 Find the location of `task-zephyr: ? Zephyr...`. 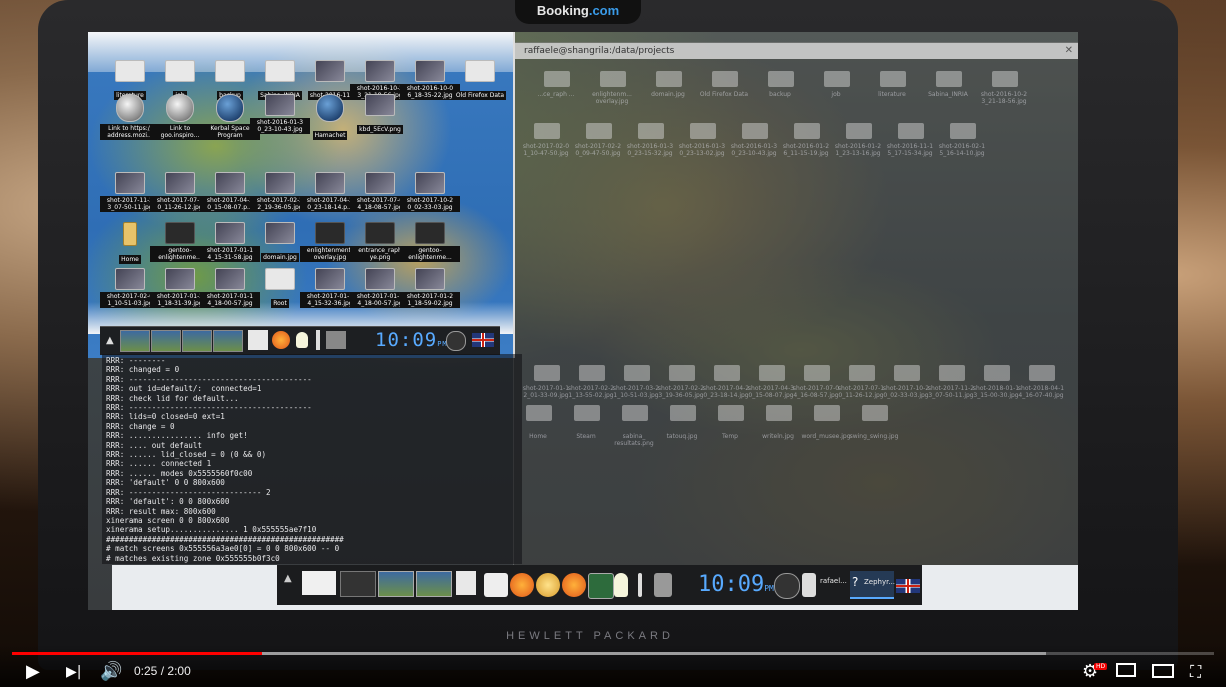

task-zephyr: ? Zephyr... is located at coordinates (873, 585).